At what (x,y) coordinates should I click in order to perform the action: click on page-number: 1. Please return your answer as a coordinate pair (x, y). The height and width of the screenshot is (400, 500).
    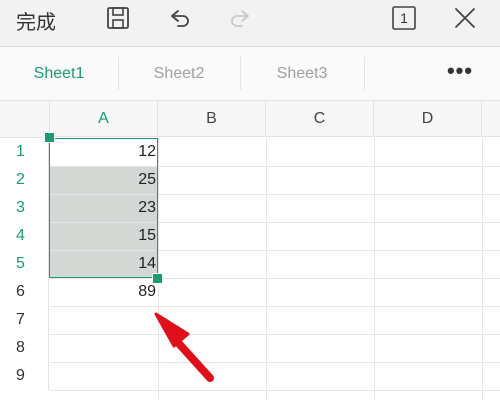
    Looking at the image, I should click on (404, 18).